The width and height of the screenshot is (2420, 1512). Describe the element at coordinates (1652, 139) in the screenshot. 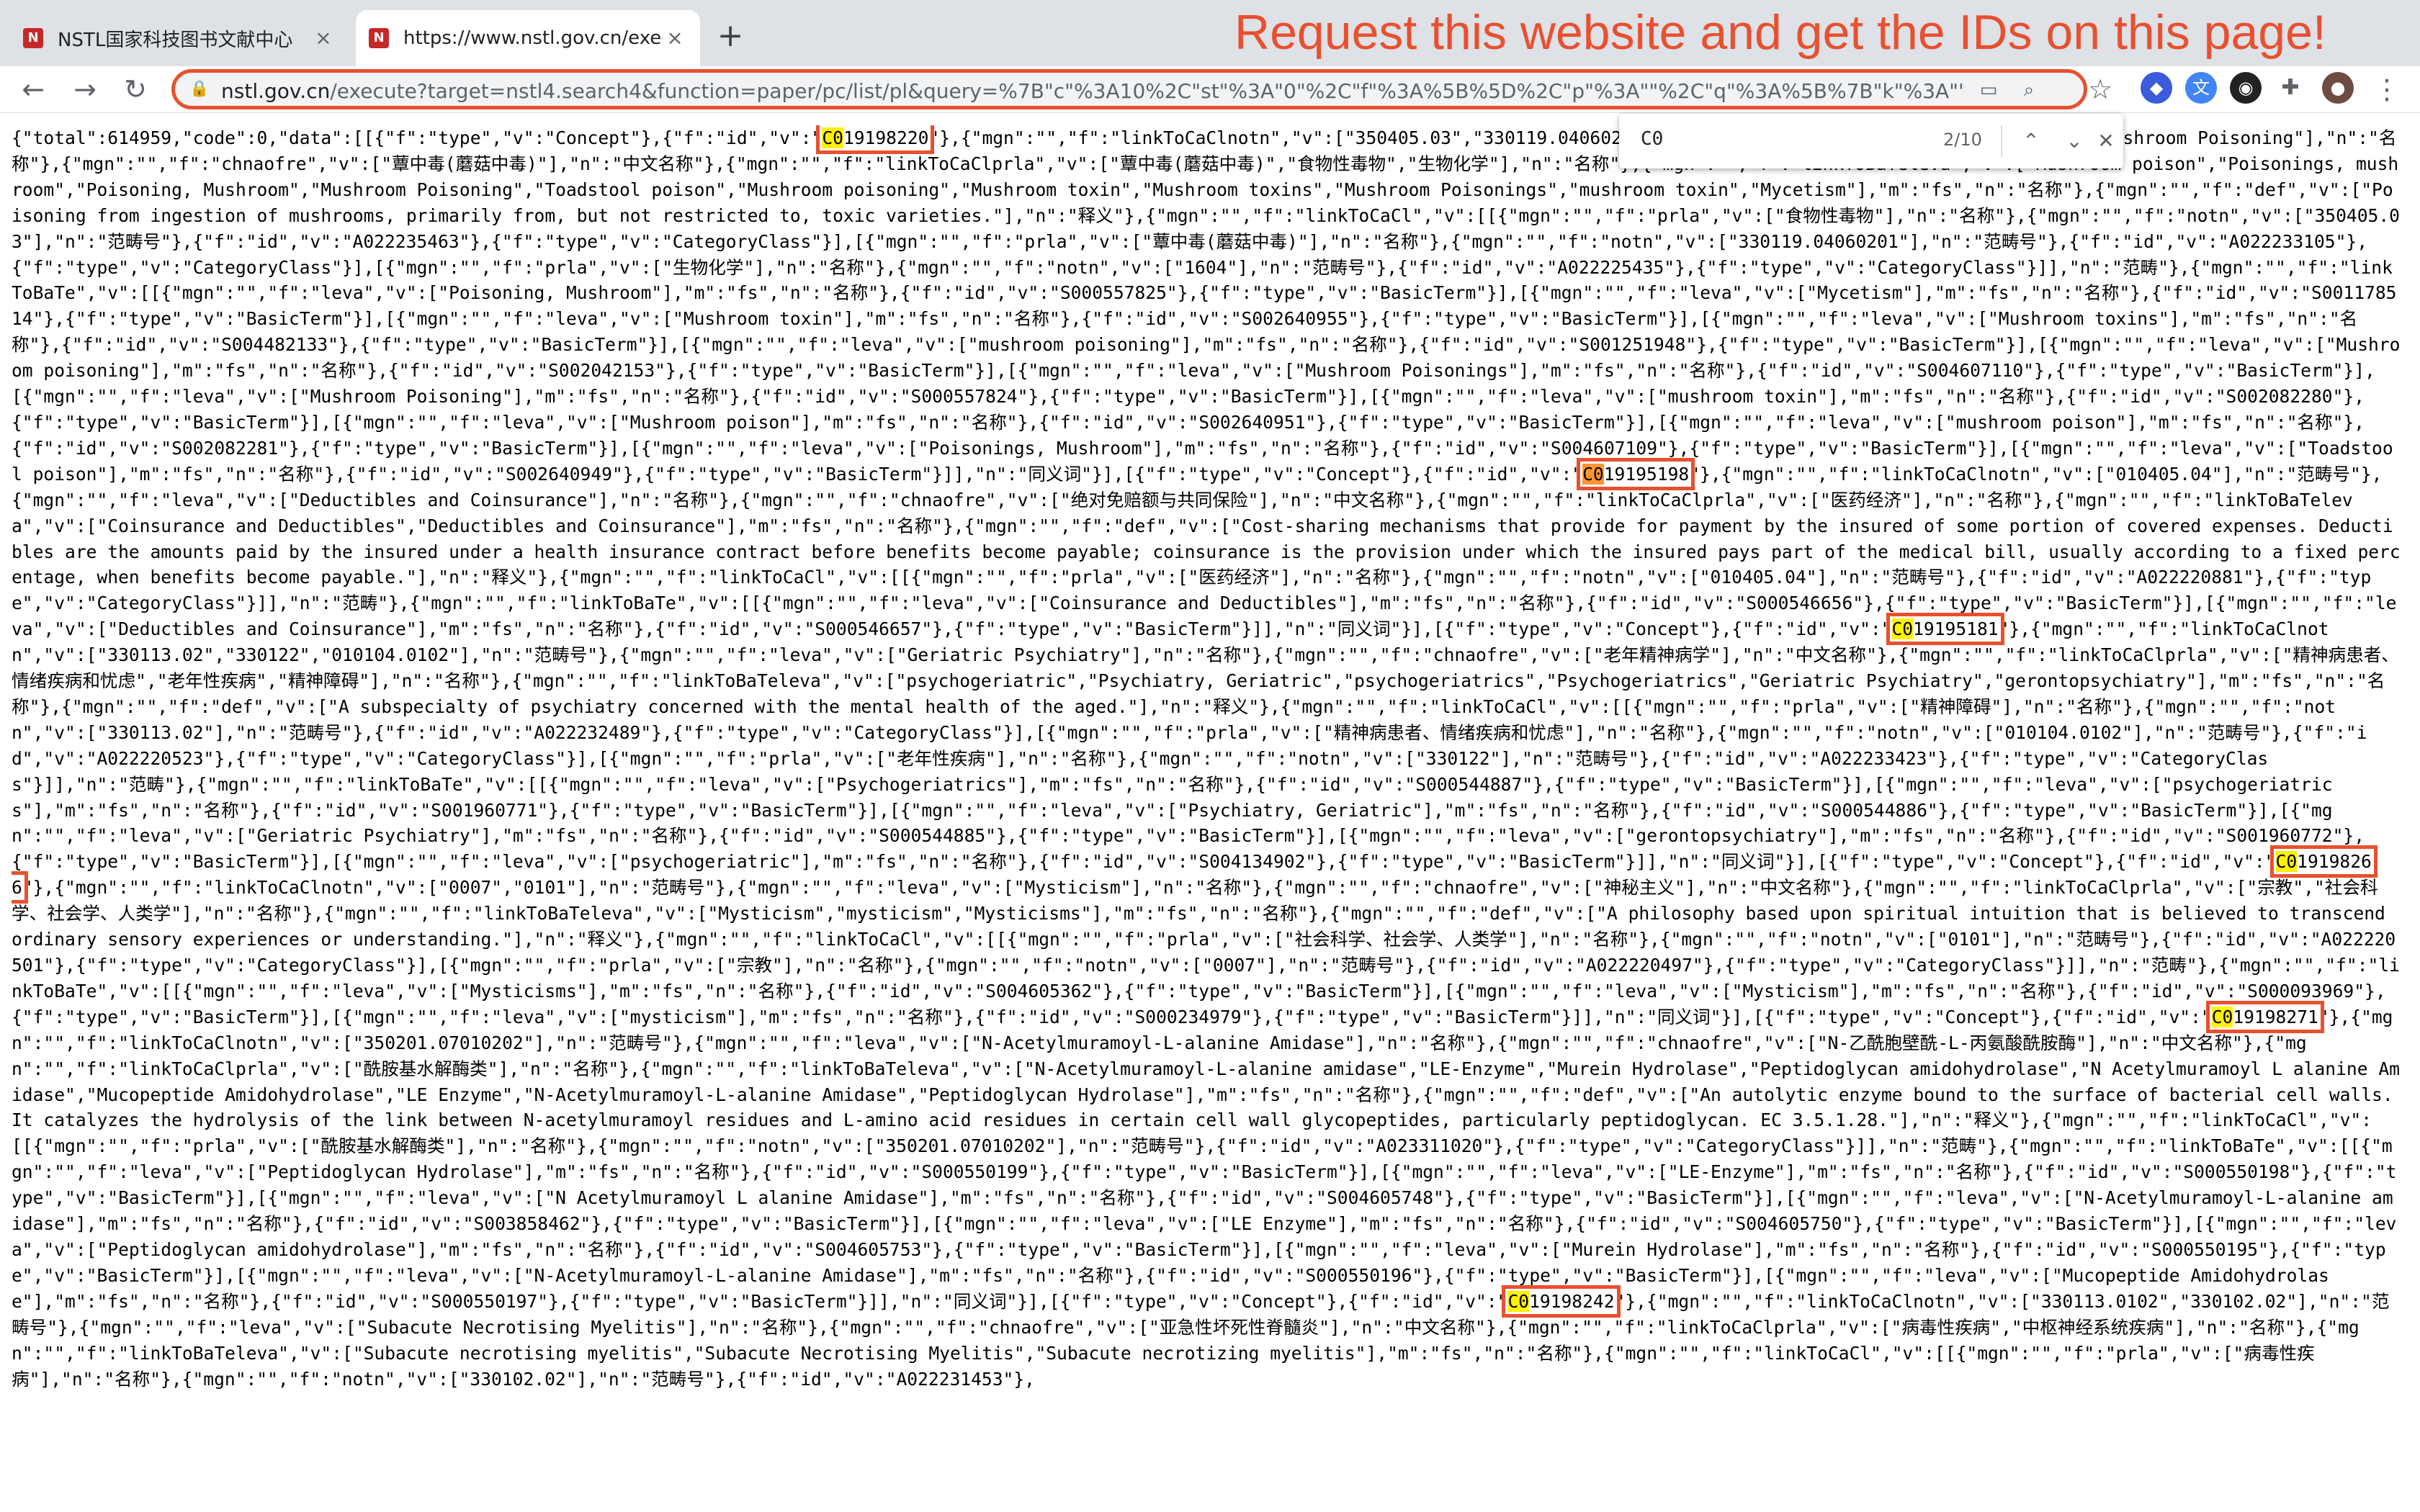

I see `find-input: C0` at that location.